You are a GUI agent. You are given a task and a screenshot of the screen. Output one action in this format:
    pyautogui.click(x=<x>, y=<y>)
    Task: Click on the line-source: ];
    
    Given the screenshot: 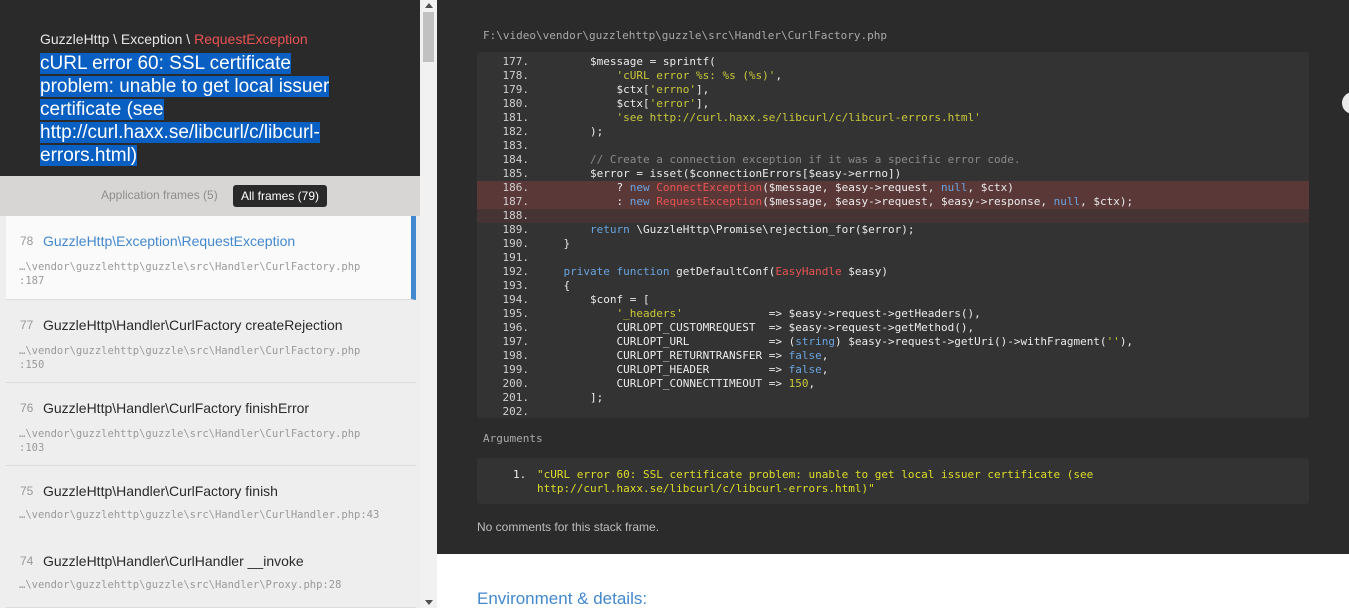 What is the action you would take?
    pyautogui.click(x=570, y=397)
    